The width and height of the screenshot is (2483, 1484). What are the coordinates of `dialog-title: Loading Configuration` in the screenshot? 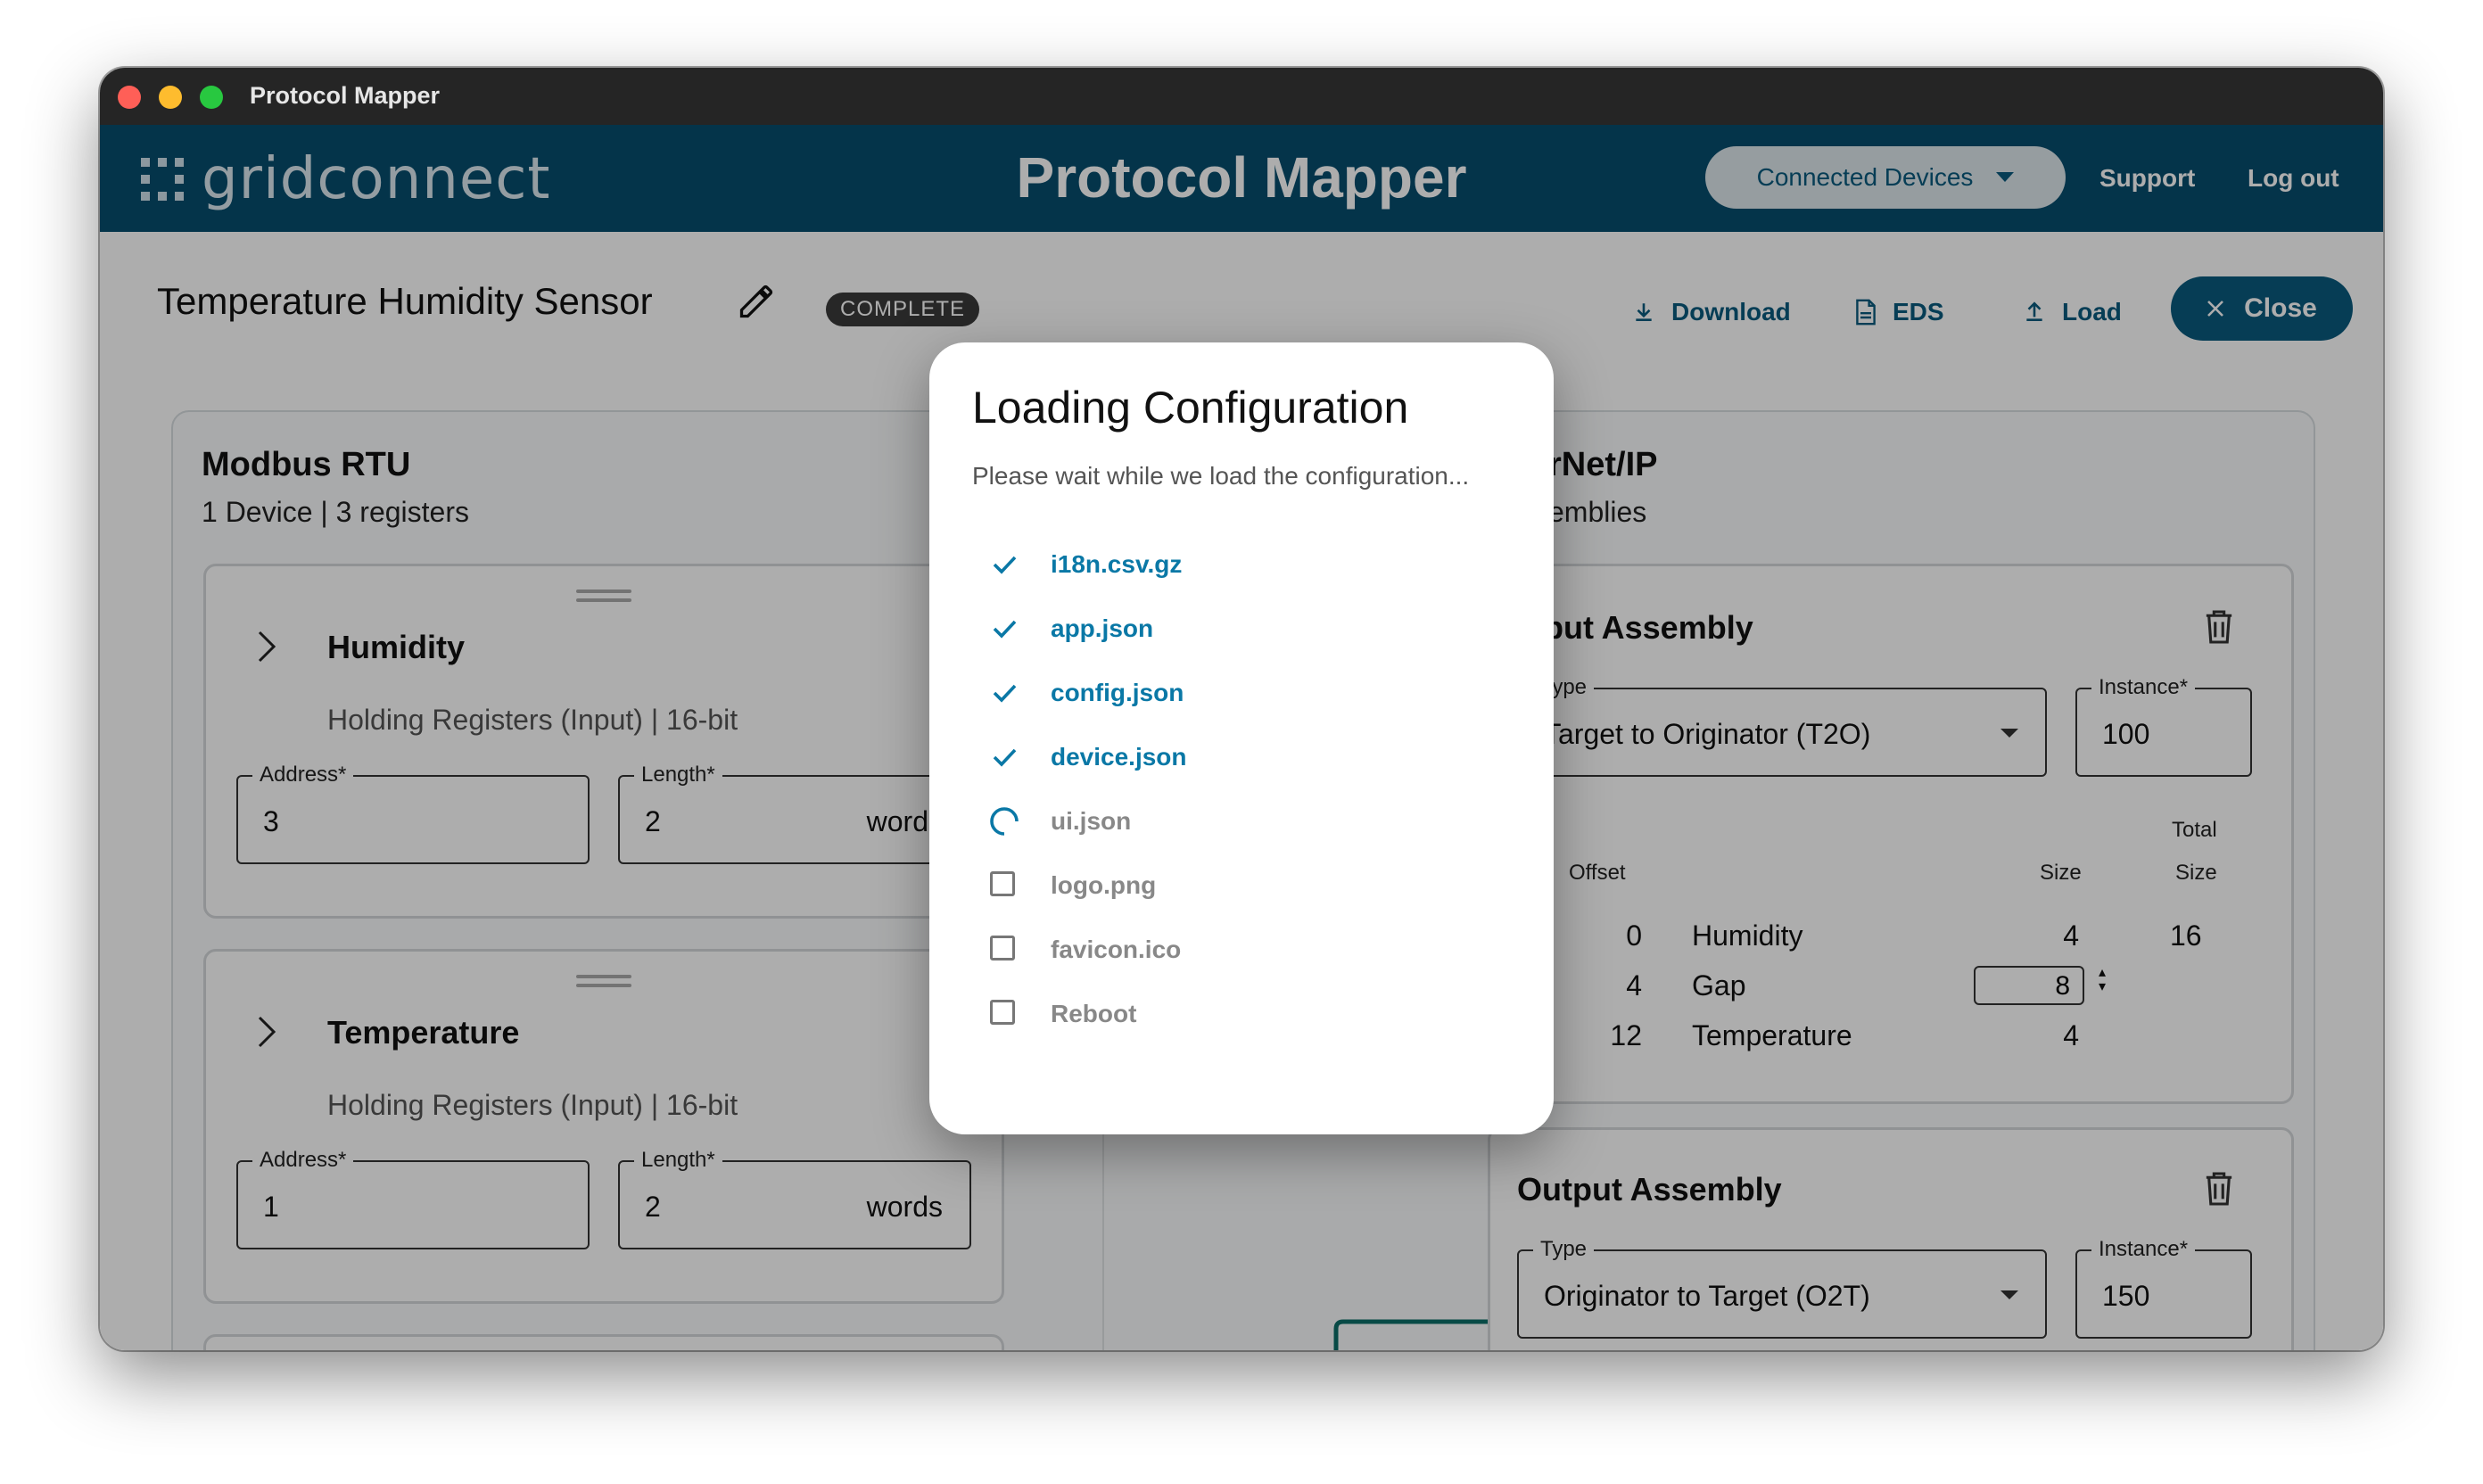 It's located at (1190, 408).